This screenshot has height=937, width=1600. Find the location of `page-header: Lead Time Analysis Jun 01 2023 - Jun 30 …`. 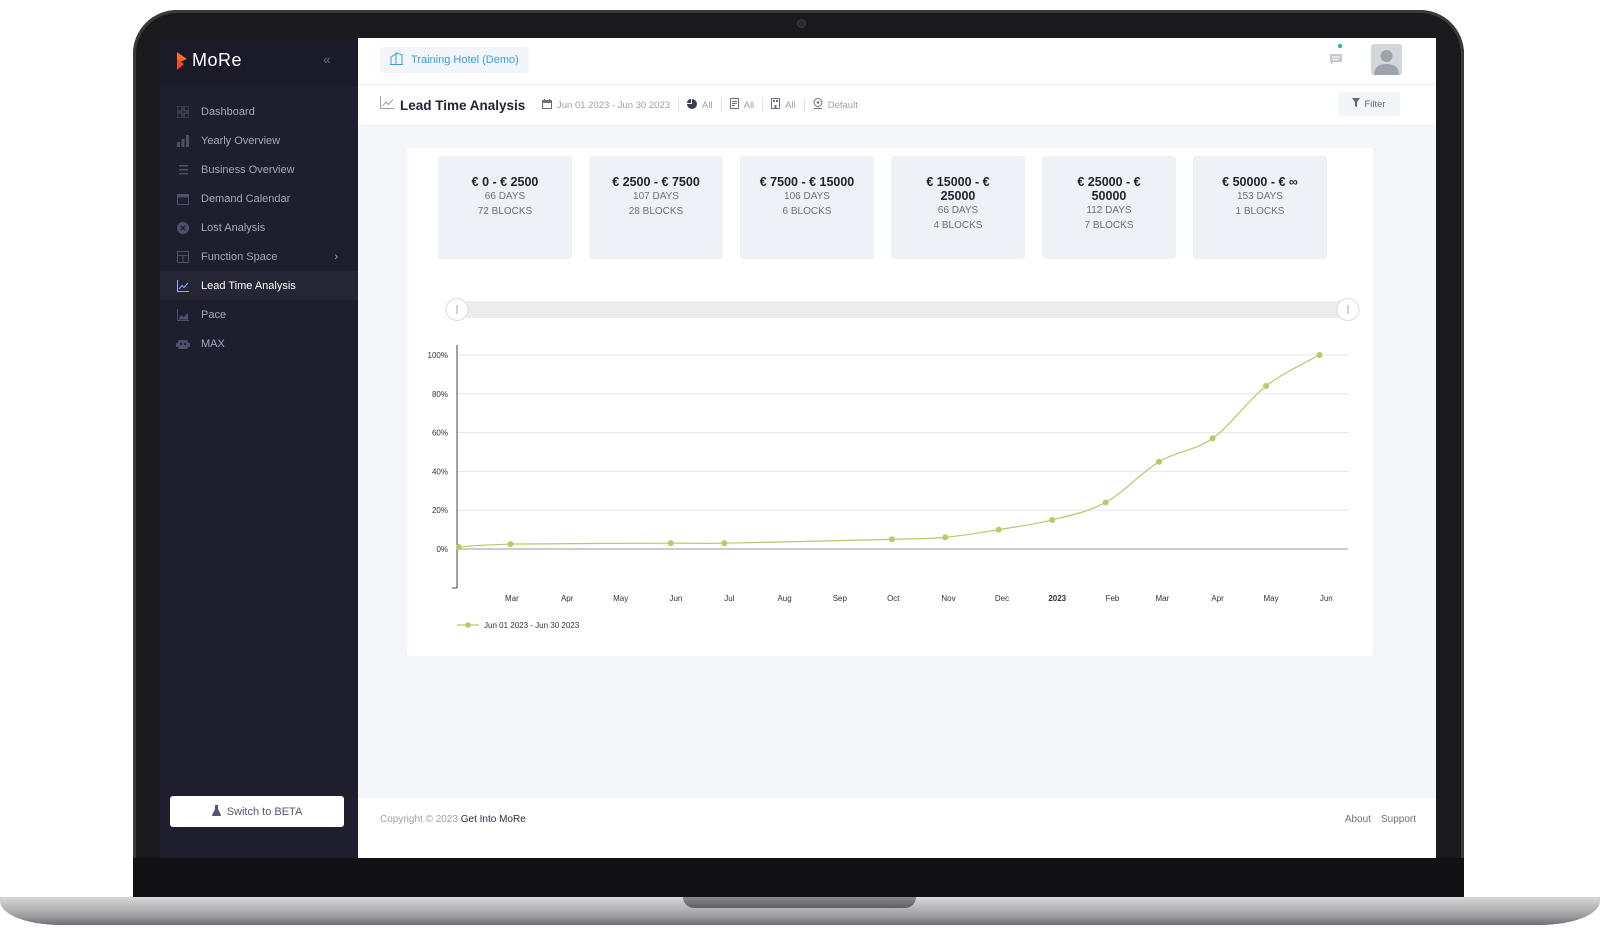

page-header: Lead Time Analysis Jun 01 2023 - Jun 30 … is located at coordinates (897, 105).